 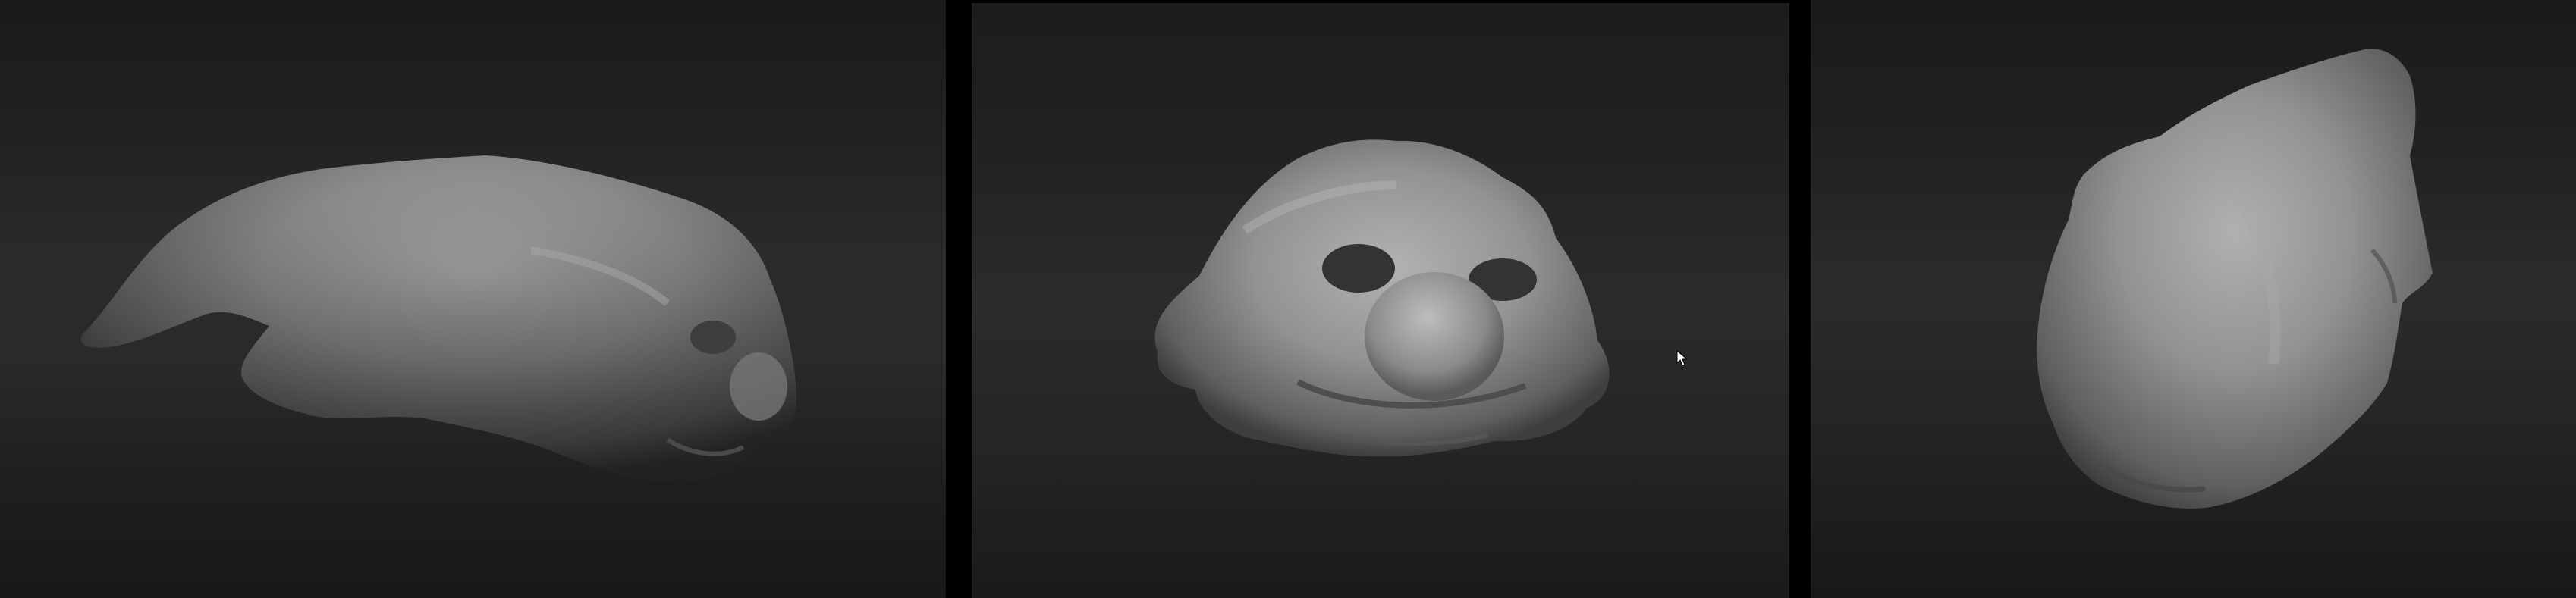 I want to click on mouse-pointer-icon, so click(x=1682, y=358).